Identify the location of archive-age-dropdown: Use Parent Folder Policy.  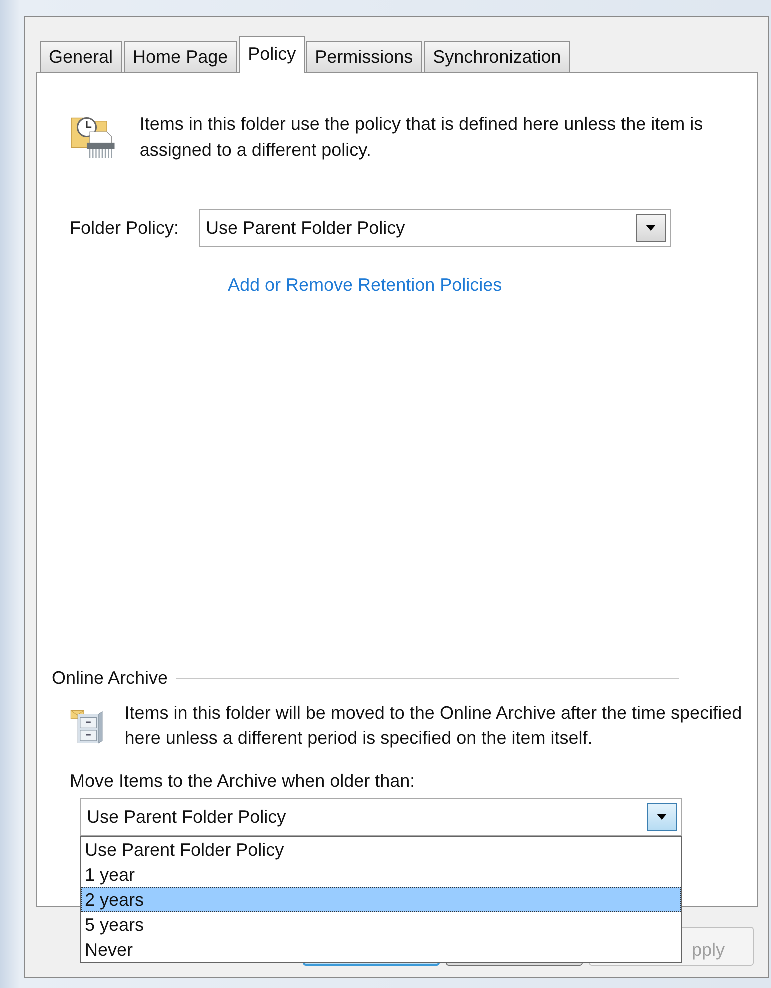
(381, 817).